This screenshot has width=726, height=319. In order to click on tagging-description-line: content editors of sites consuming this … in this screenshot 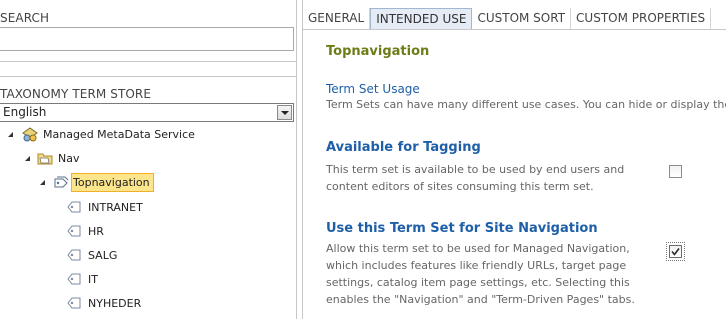, I will do `click(460, 186)`.